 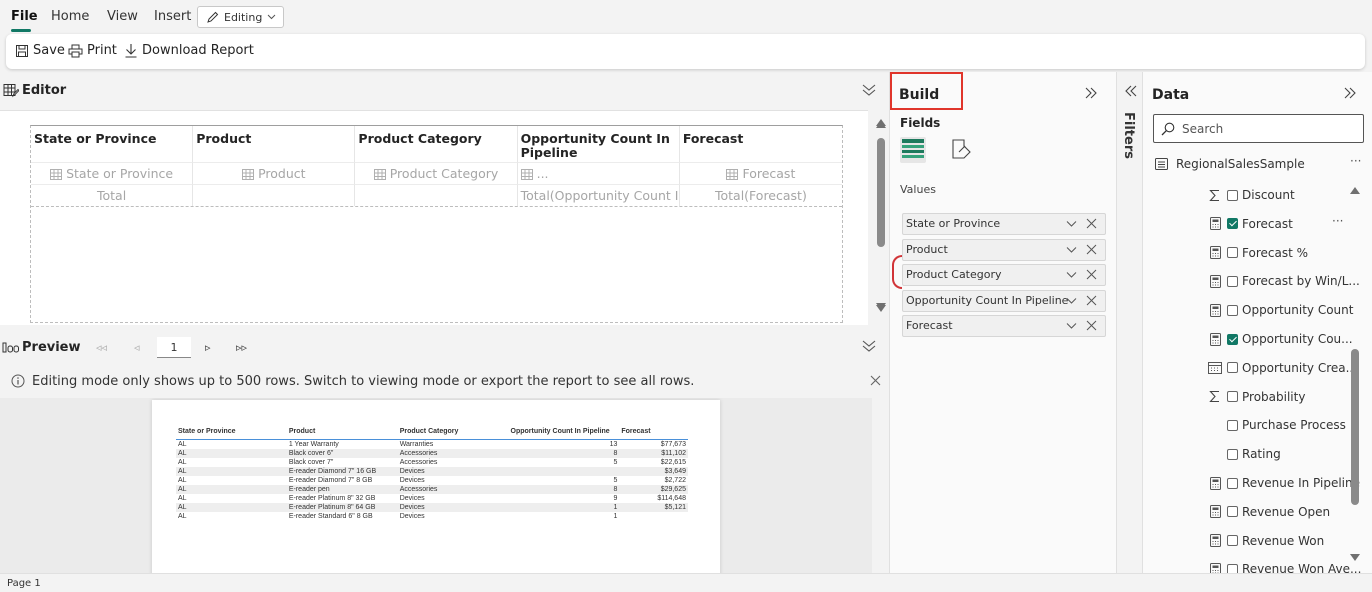 I want to click on column-header: Forecast, so click(x=761, y=144).